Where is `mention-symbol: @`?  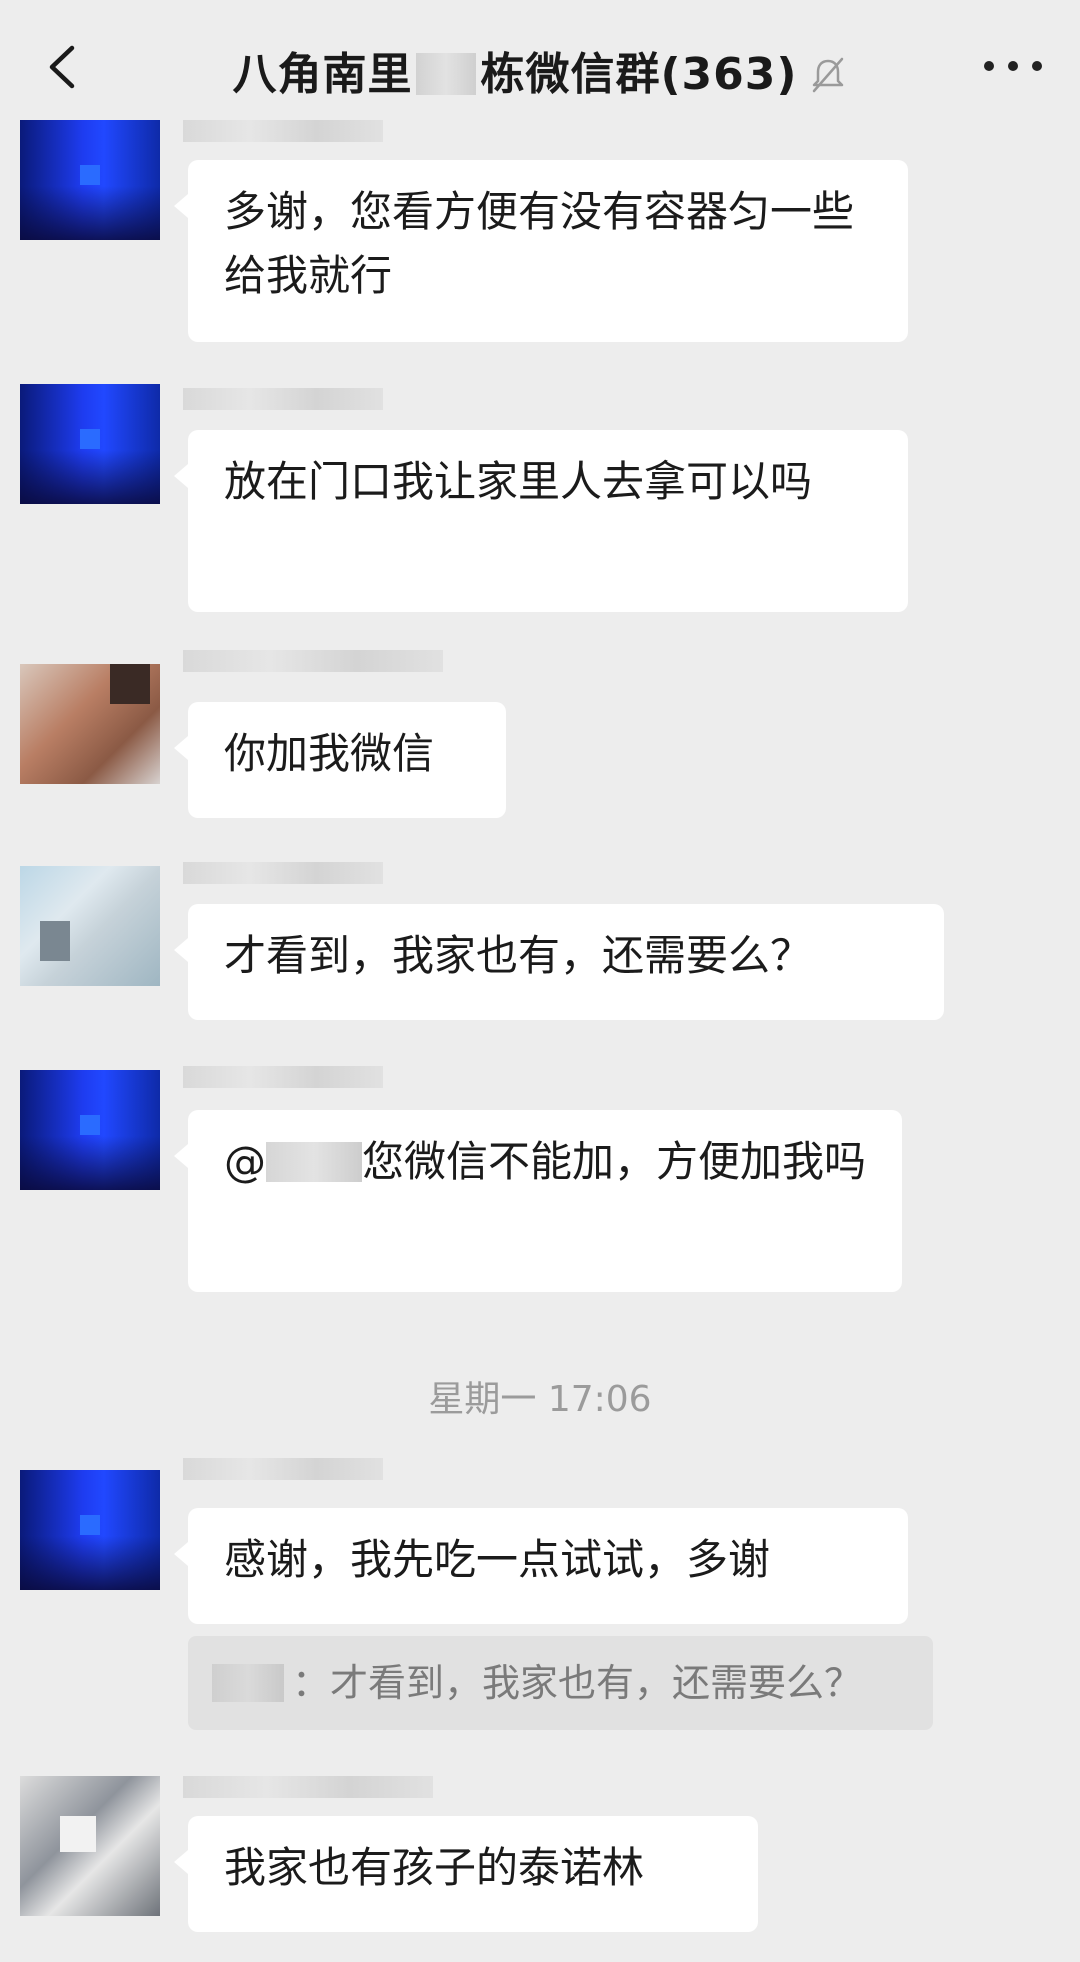
mention-symbol: @ is located at coordinates (245, 1161).